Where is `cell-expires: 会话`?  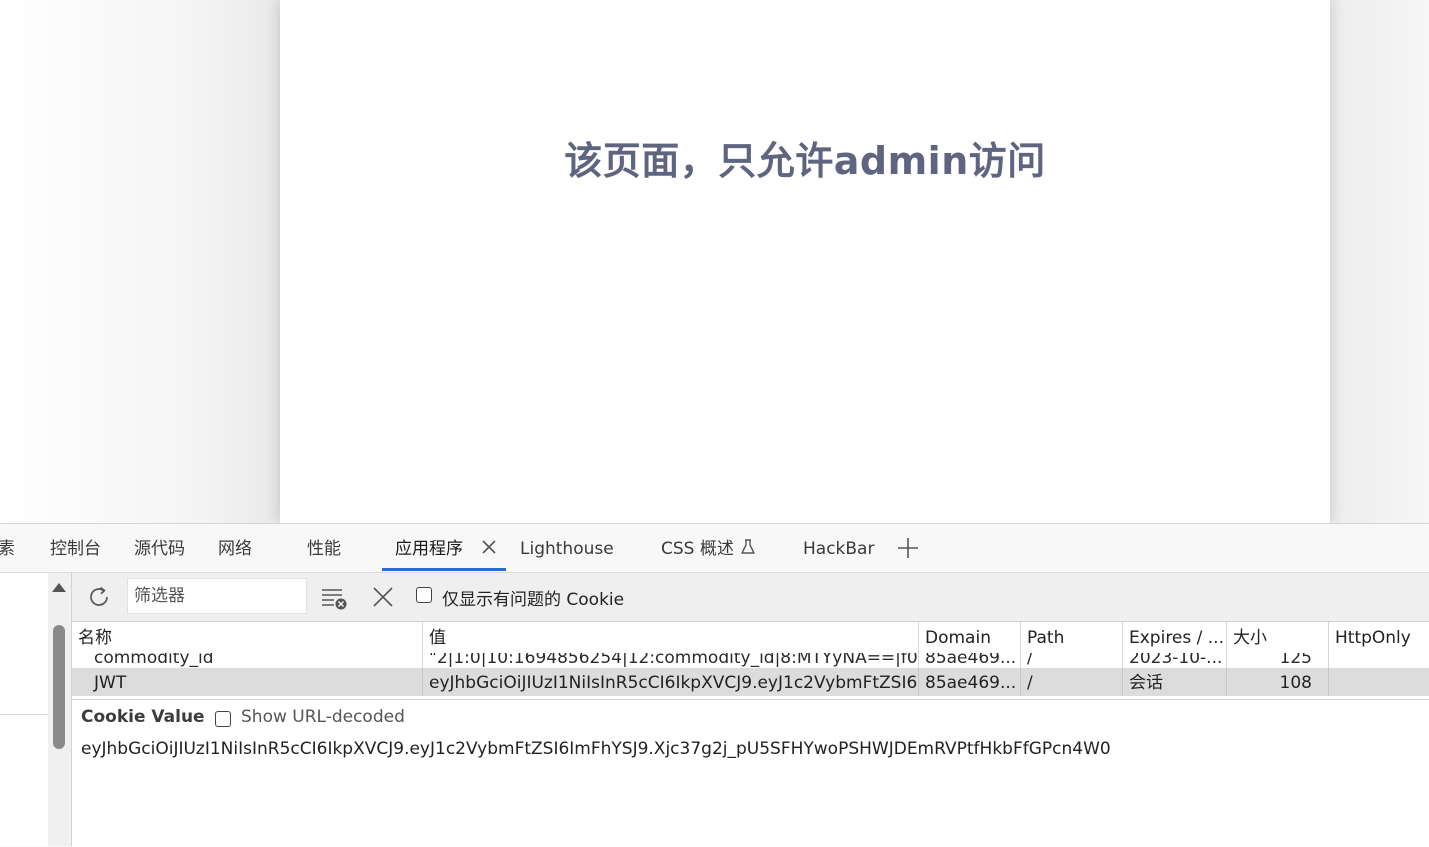 cell-expires: 会话 is located at coordinates (1175, 682).